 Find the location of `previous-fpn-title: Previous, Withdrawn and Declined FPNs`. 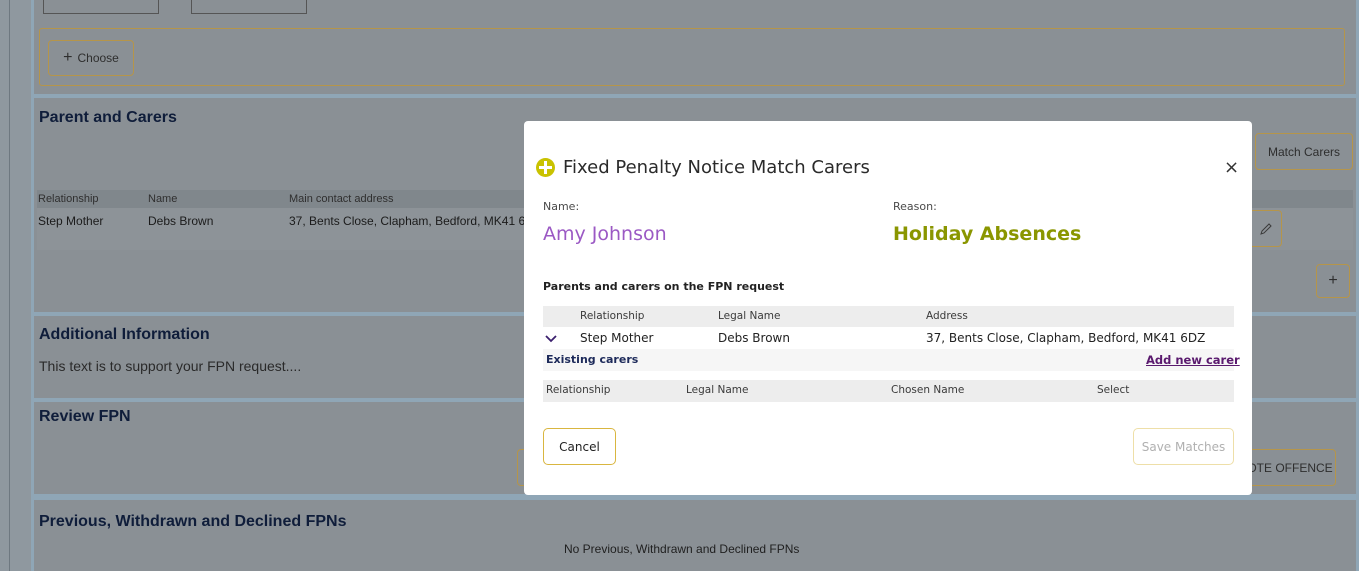

previous-fpn-title: Previous, Withdrawn and Declined FPNs is located at coordinates (193, 521).